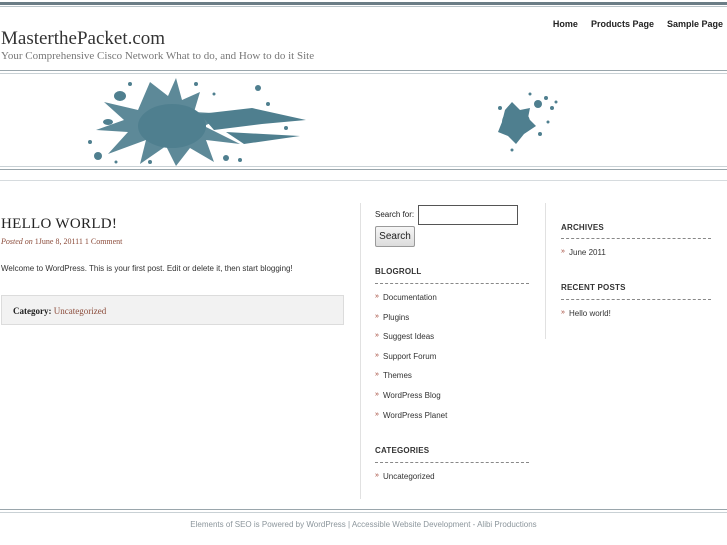  Describe the element at coordinates (83, 39) in the screenshot. I see `site-title: MasterthePacket.com` at that location.